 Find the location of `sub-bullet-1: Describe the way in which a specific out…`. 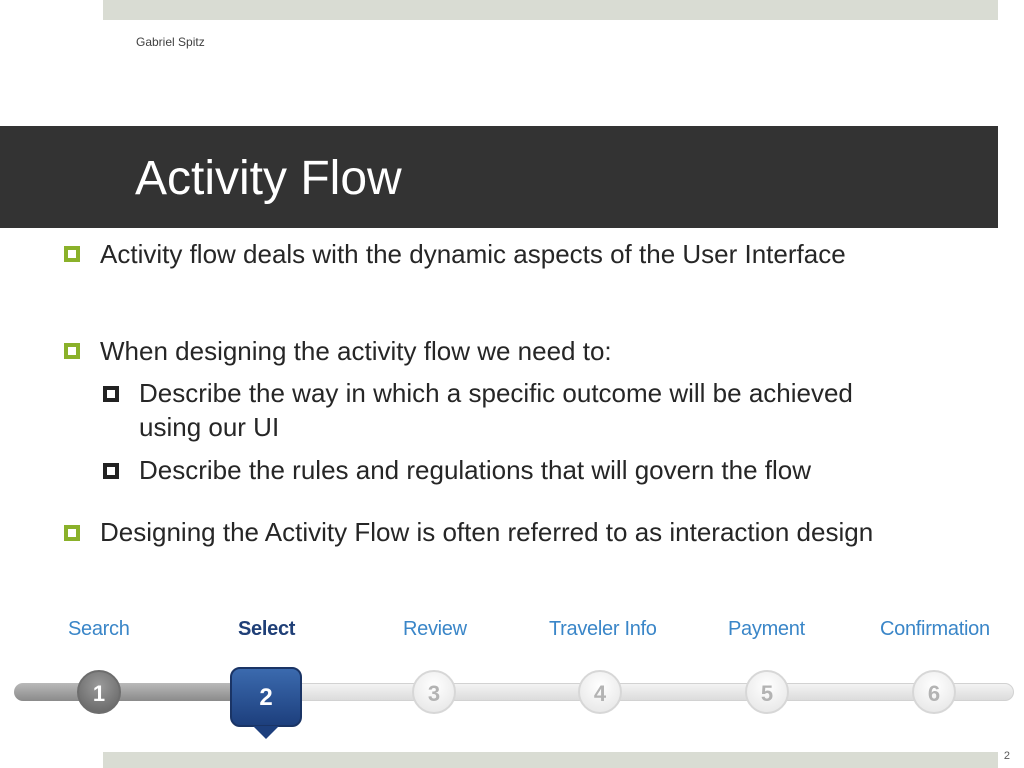

sub-bullet-1: Describe the way in which a specific out… is located at coordinates (496, 410).